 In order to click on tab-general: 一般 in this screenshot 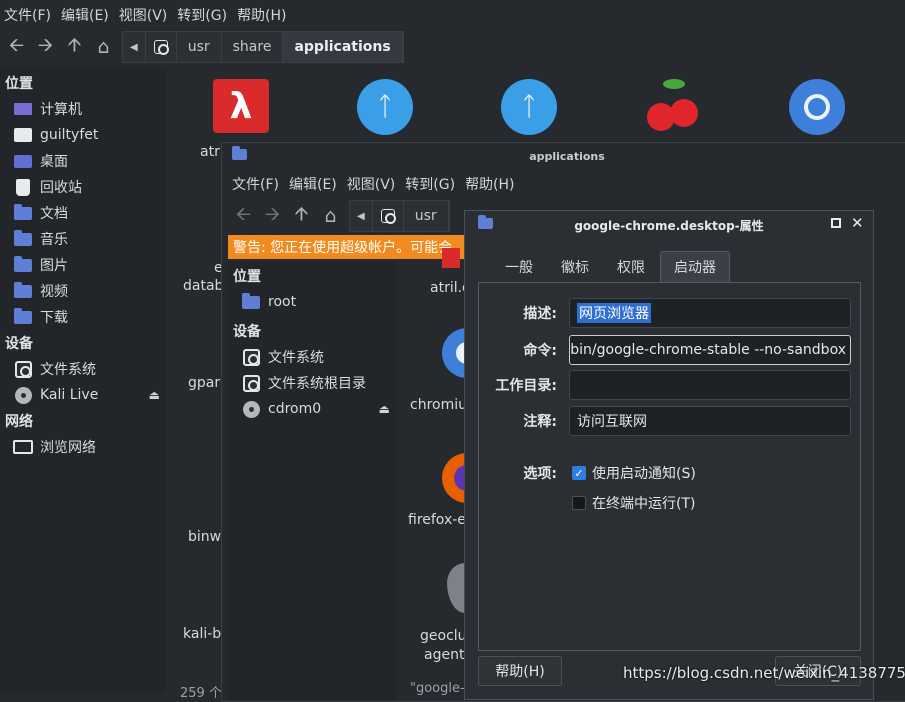, I will do `click(519, 267)`.